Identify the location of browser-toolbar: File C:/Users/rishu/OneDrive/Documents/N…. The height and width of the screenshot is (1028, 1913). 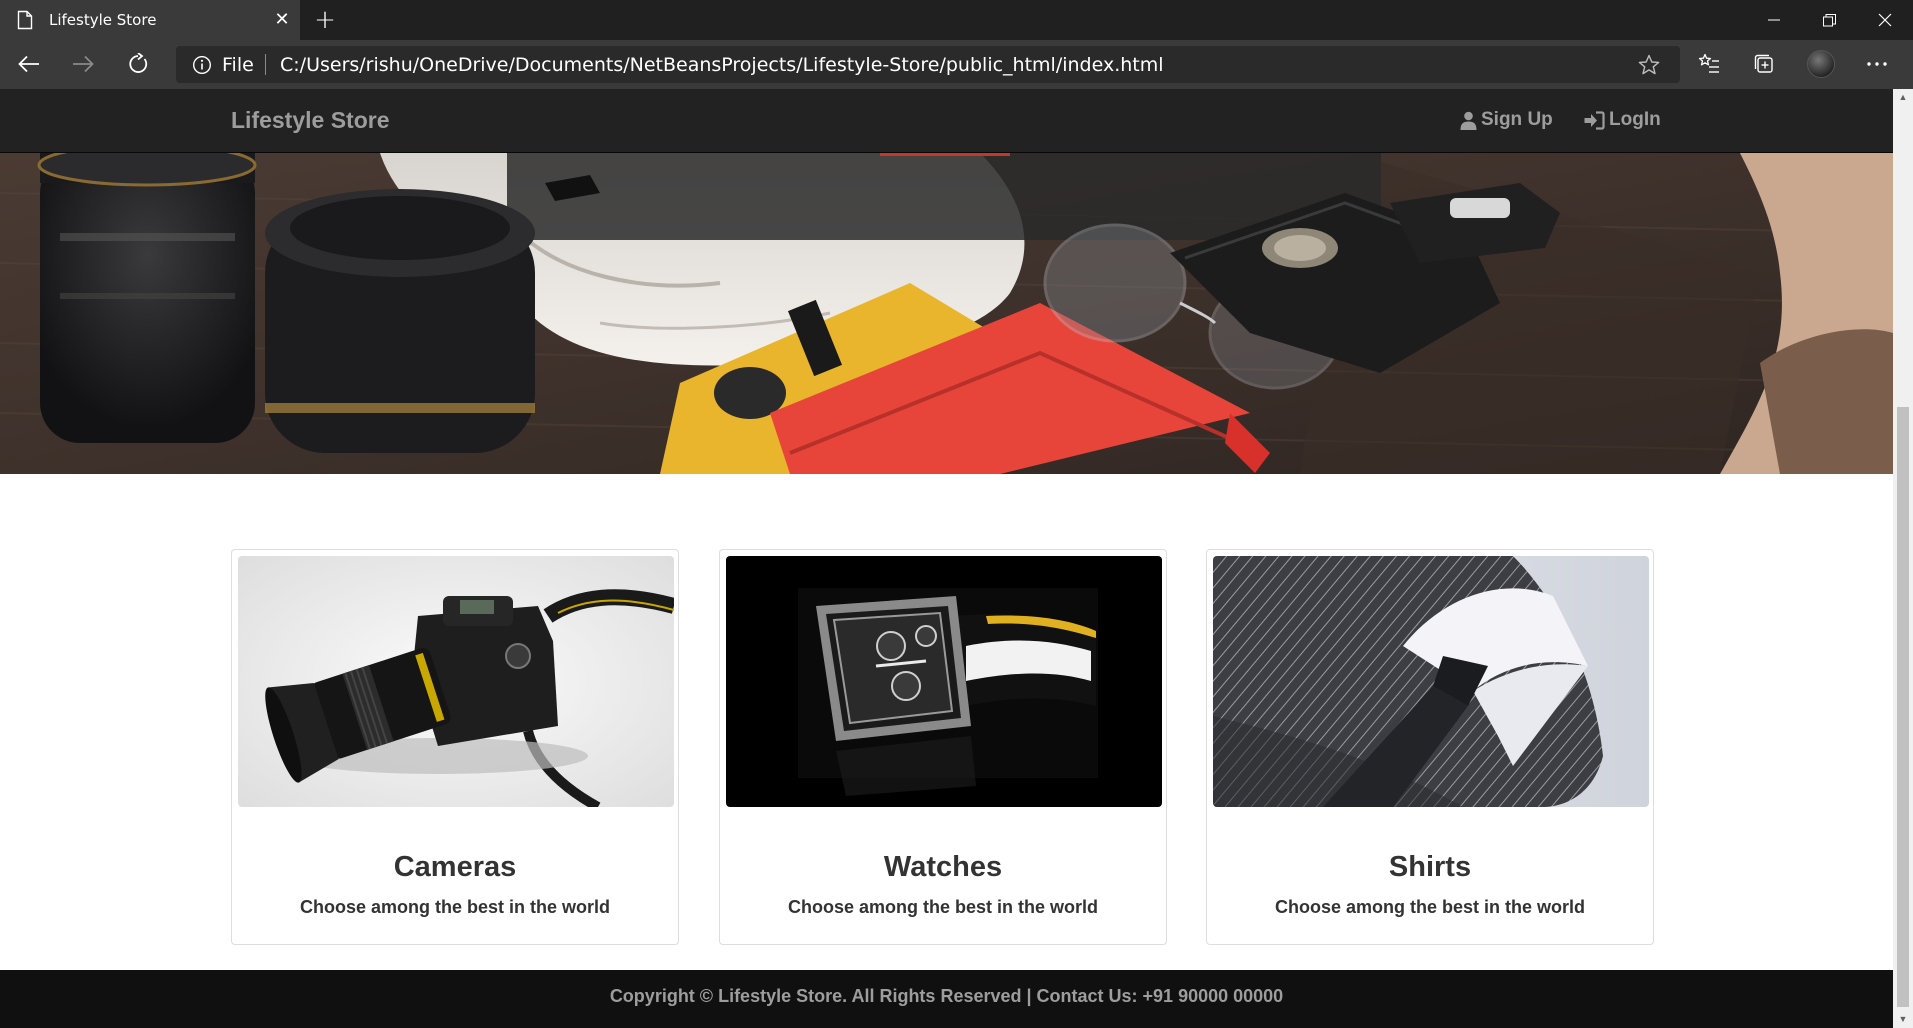
(956, 64).